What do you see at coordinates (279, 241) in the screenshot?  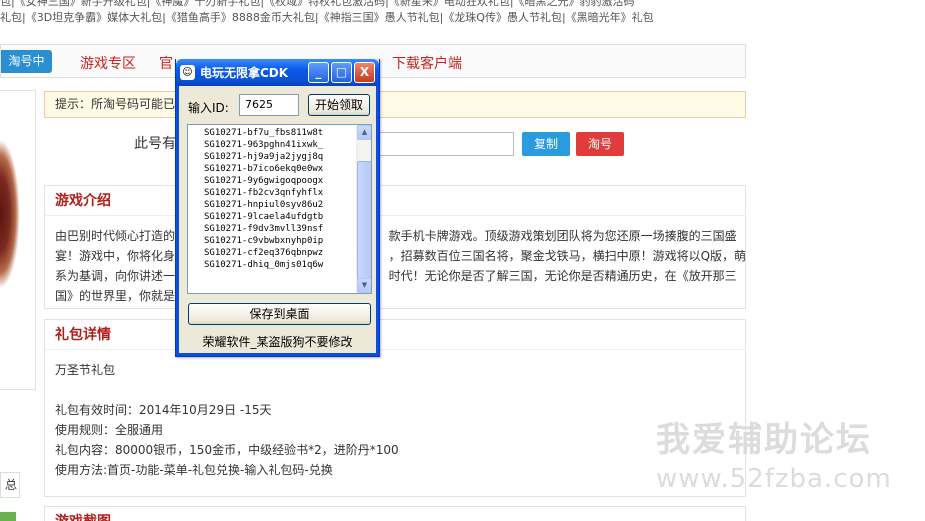 I see `code-item: SG10271-c9vbwbxnyhp0ip` at bounding box center [279, 241].